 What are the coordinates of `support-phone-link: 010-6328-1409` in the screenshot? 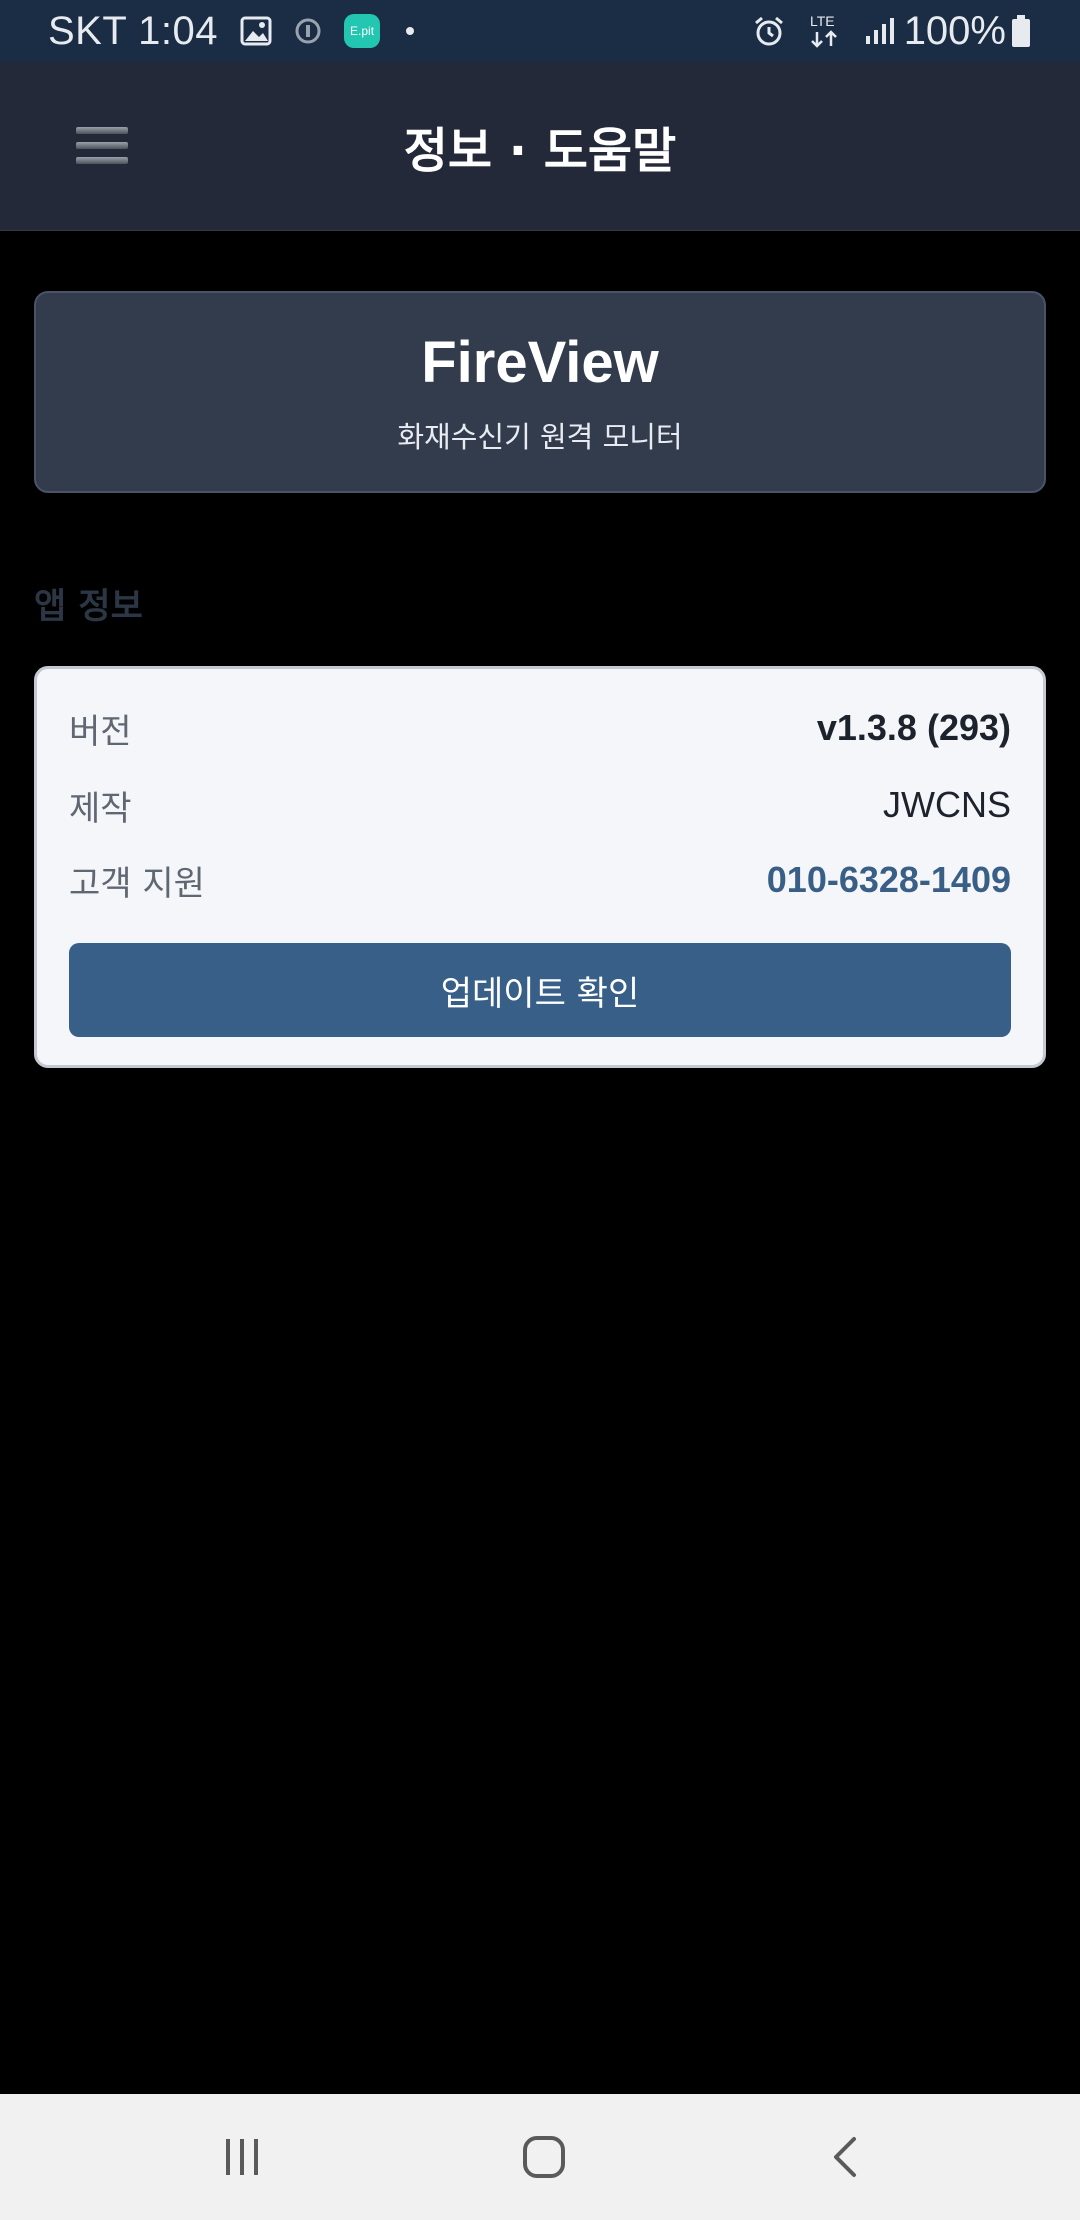 It's located at (889, 880).